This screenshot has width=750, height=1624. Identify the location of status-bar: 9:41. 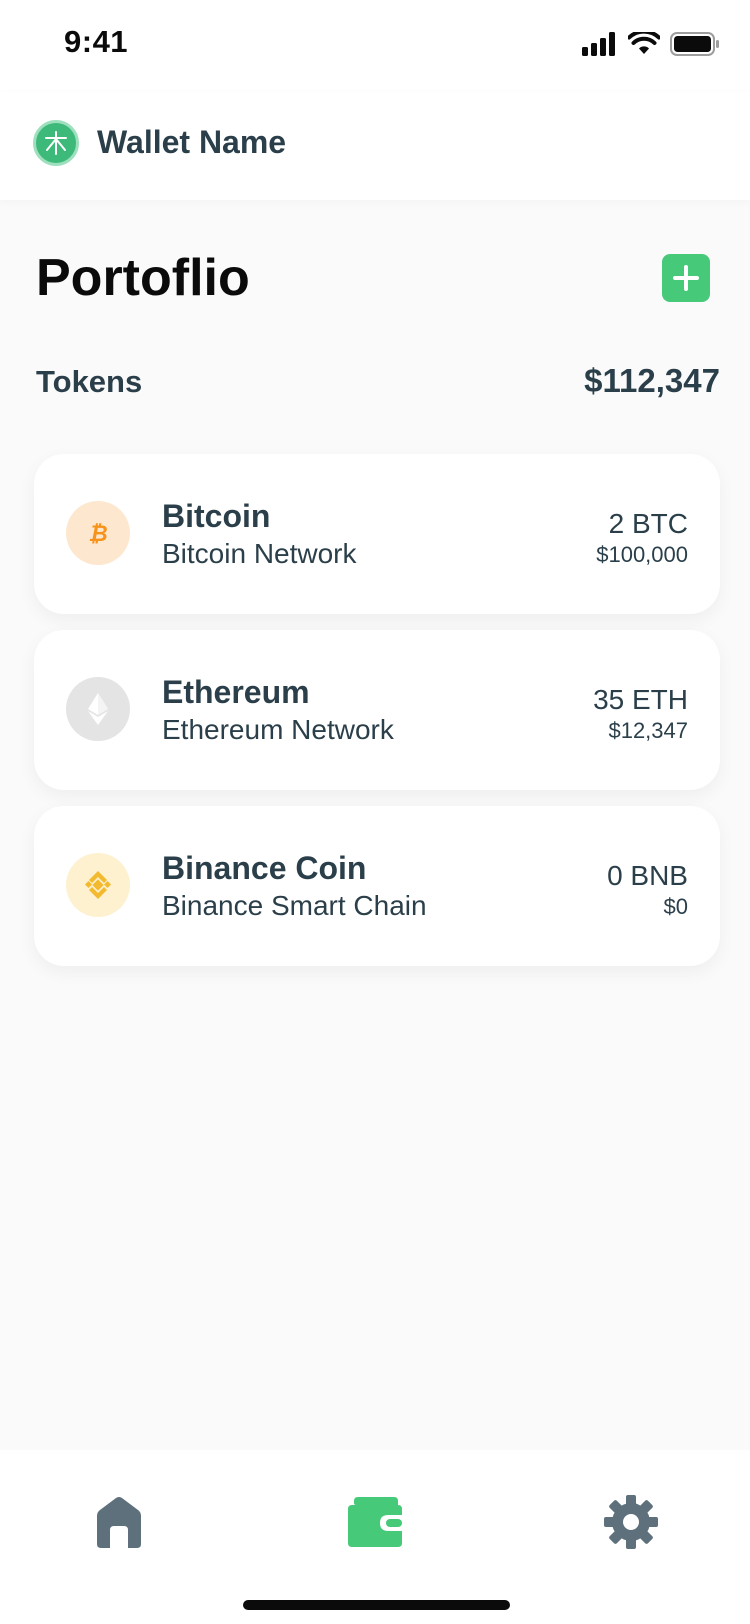
(375, 46).